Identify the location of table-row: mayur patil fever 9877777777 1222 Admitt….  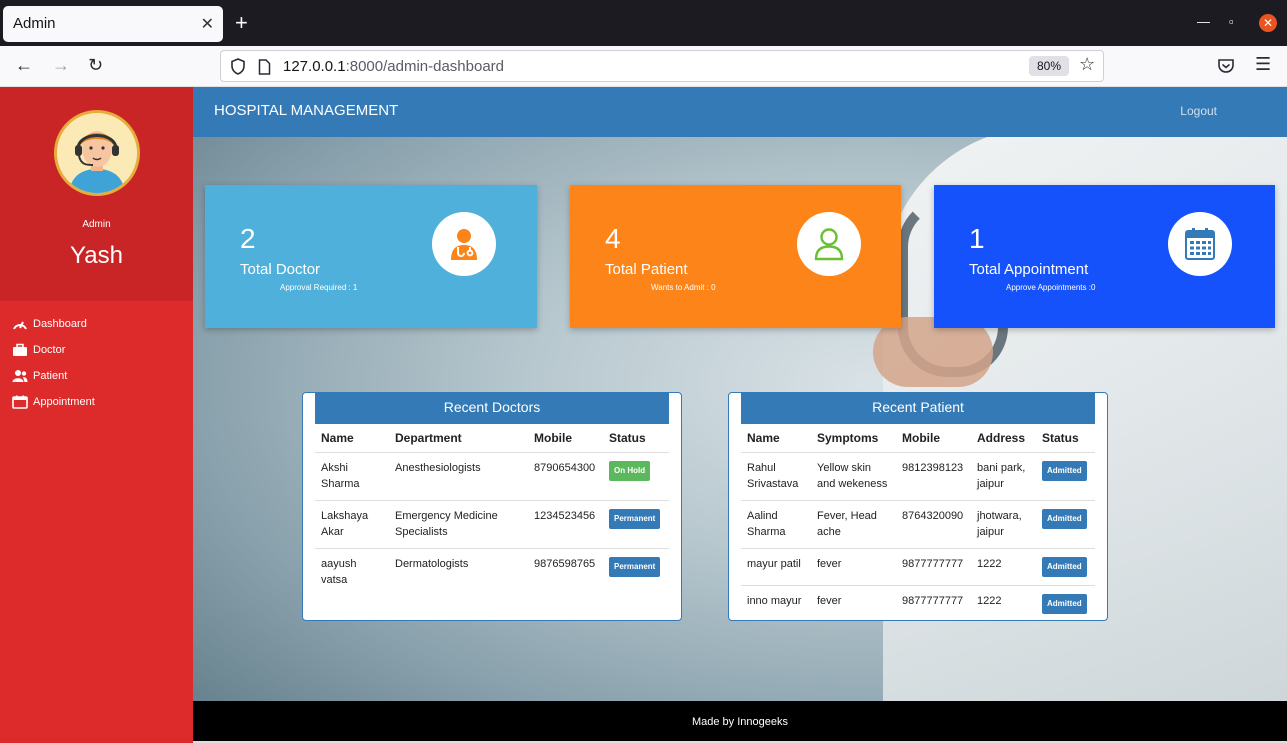
(918, 567).